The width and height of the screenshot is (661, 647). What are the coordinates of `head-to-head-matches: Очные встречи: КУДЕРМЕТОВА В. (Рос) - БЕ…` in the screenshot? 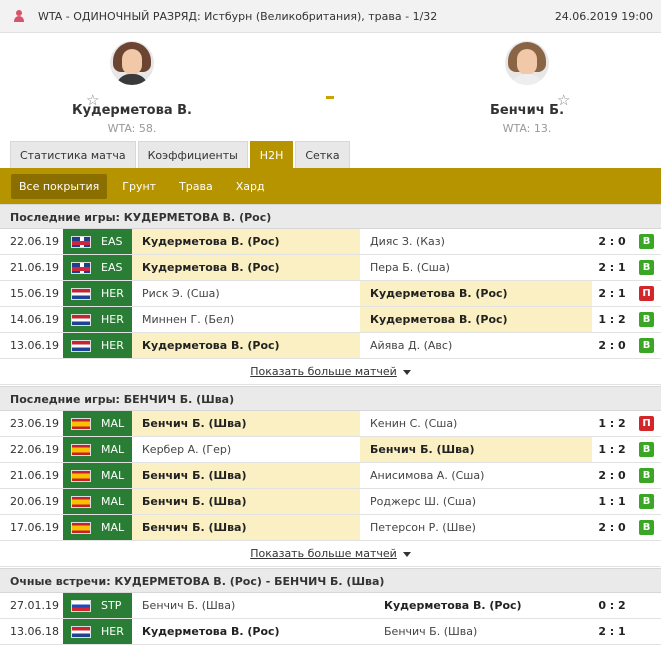 It's located at (330, 606).